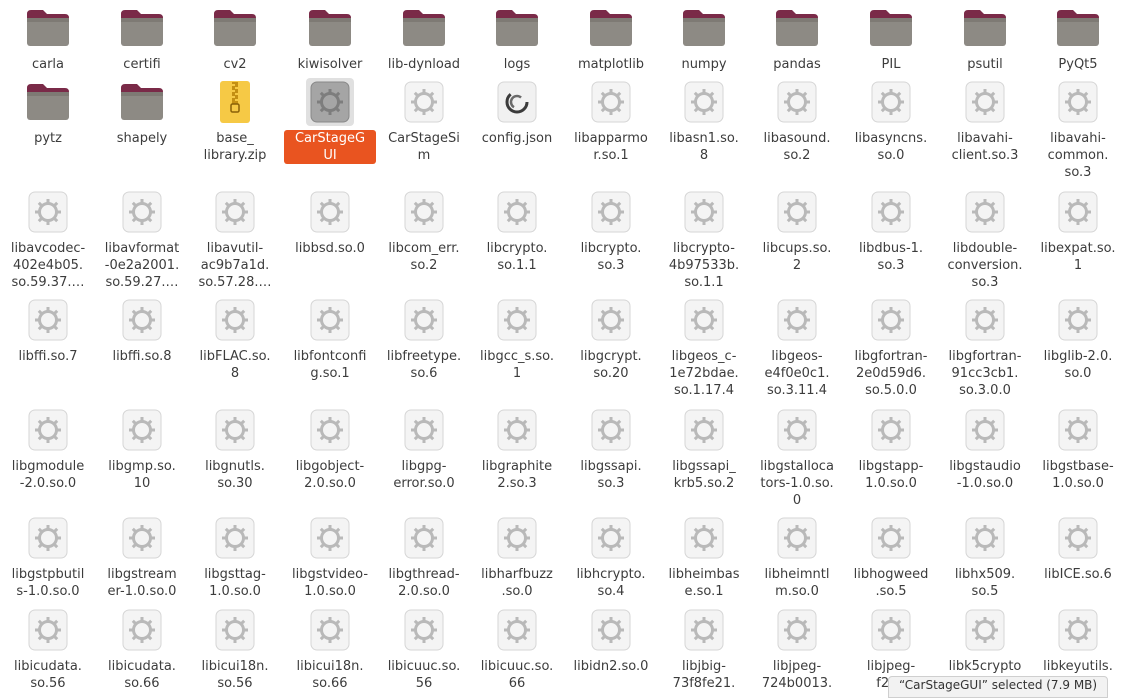 The height and width of the screenshot is (698, 1132). Describe the element at coordinates (235, 449) in the screenshot. I see `file-item: libgnutls. so.30` at that location.